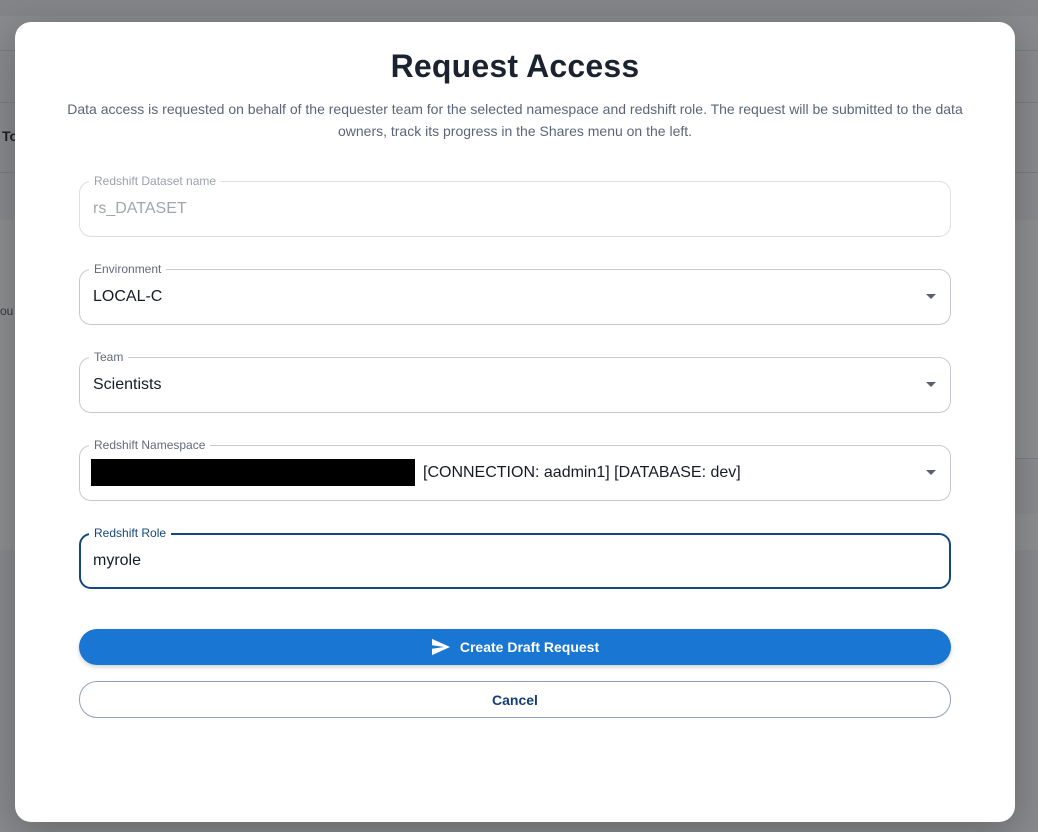 This screenshot has height=832, width=1038. What do you see at coordinates (582, 472) in the screenshot?
I see `redshift-namespace-value: [CONNECTION: aadmin1] [DATABASE: dev]` at bounding box center [582, 472].